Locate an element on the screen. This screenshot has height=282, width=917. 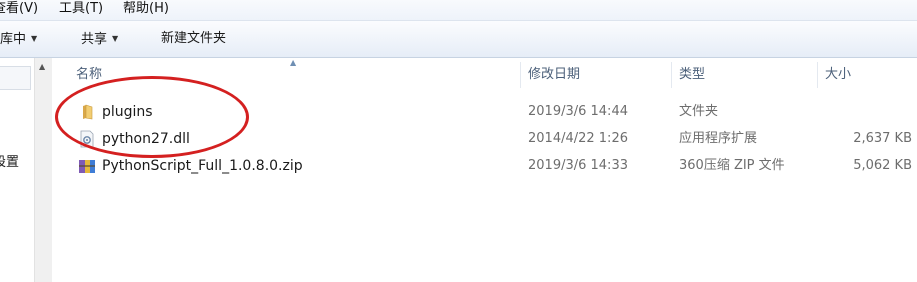
zip-archive-icon is located at coordinates (87, 166).